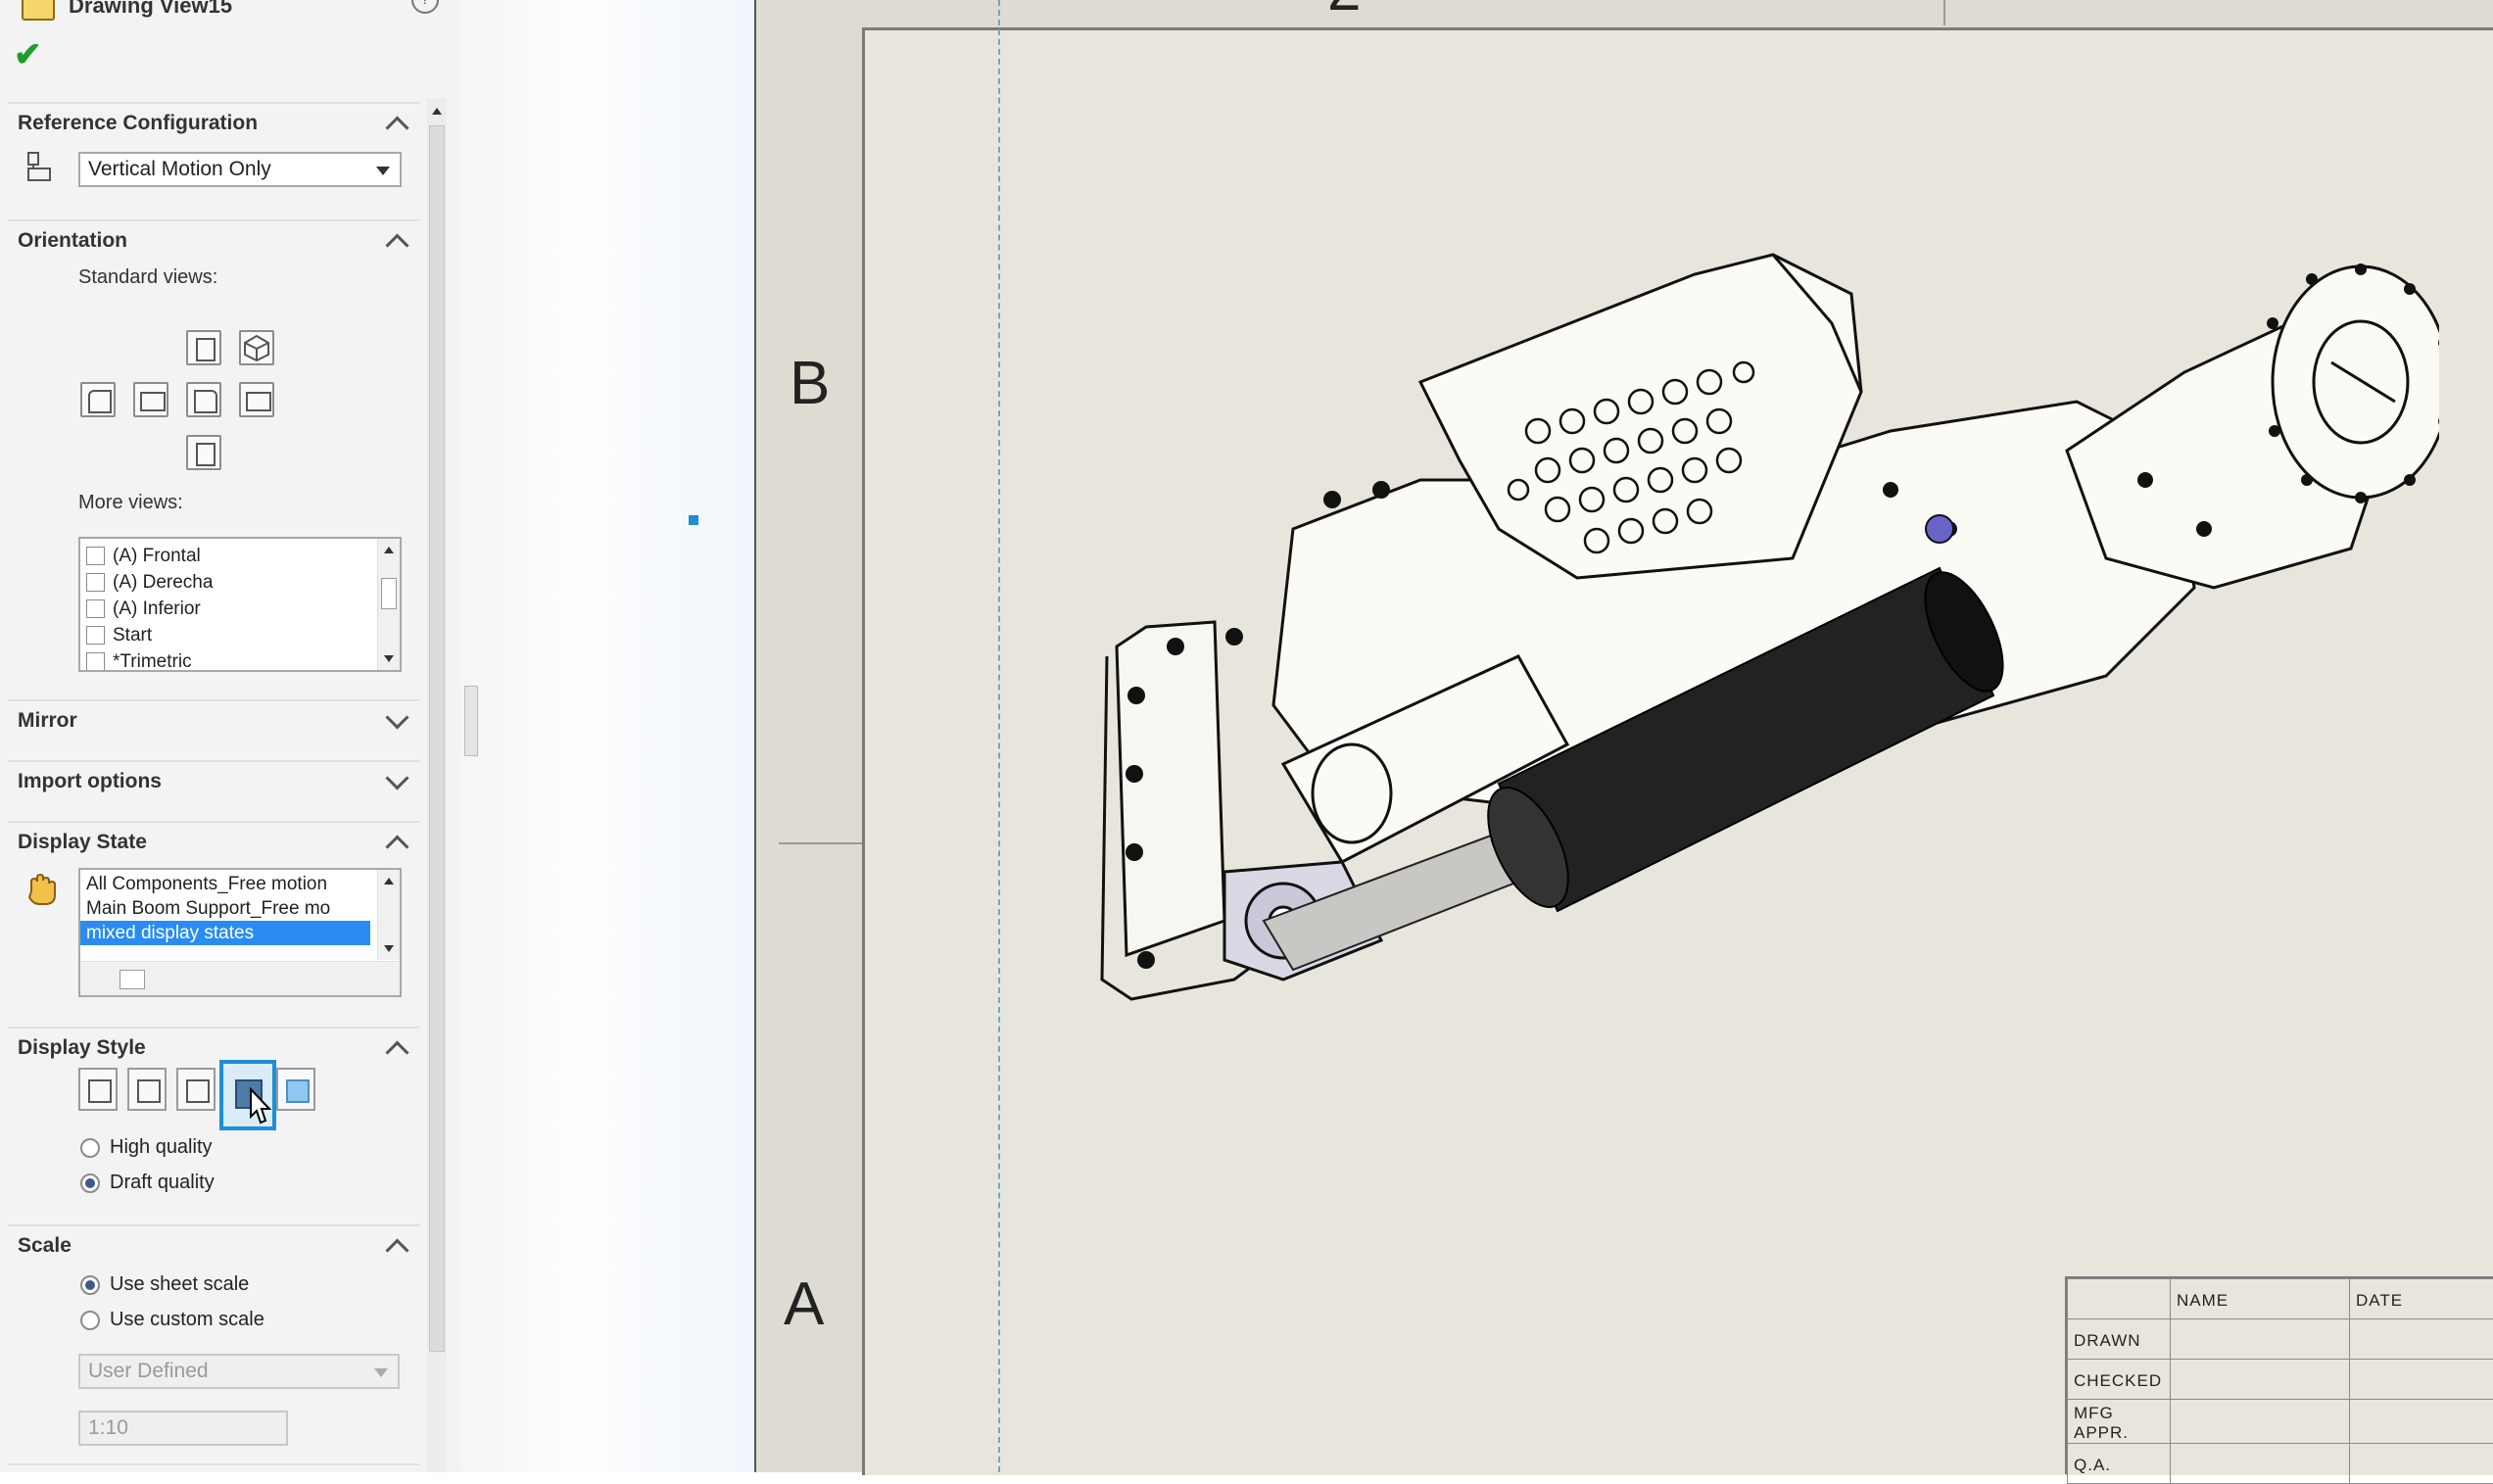 This screenshot has height=1484, width=2493. I want to click on radio-label: Use custom scale, so click(187, 1320).